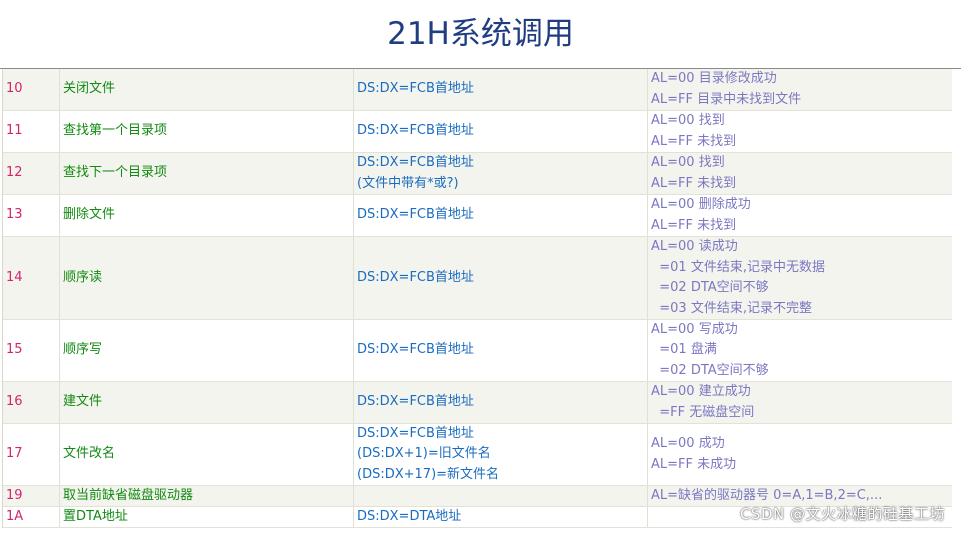  I want to click on table-row: 16 建文件 DS:DX=FCB首地址 AL=00 建立成功 =FF 无磁盘空间, so click(477, 403).